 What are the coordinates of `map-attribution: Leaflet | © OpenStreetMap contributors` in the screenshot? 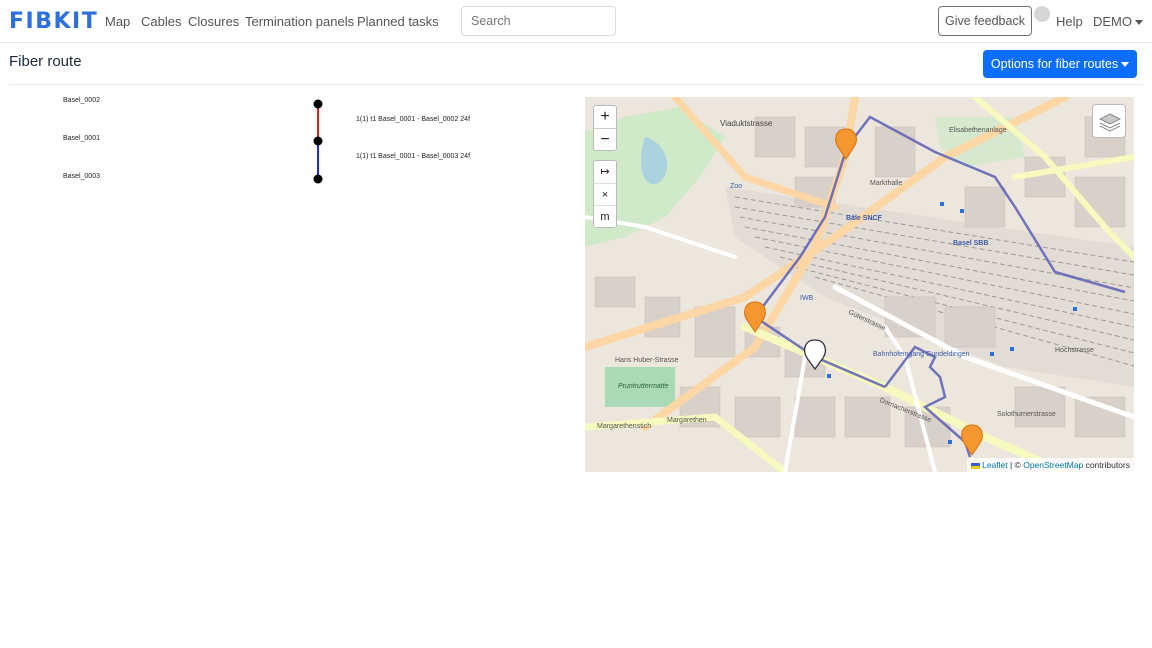 It's located at (1050, 465).